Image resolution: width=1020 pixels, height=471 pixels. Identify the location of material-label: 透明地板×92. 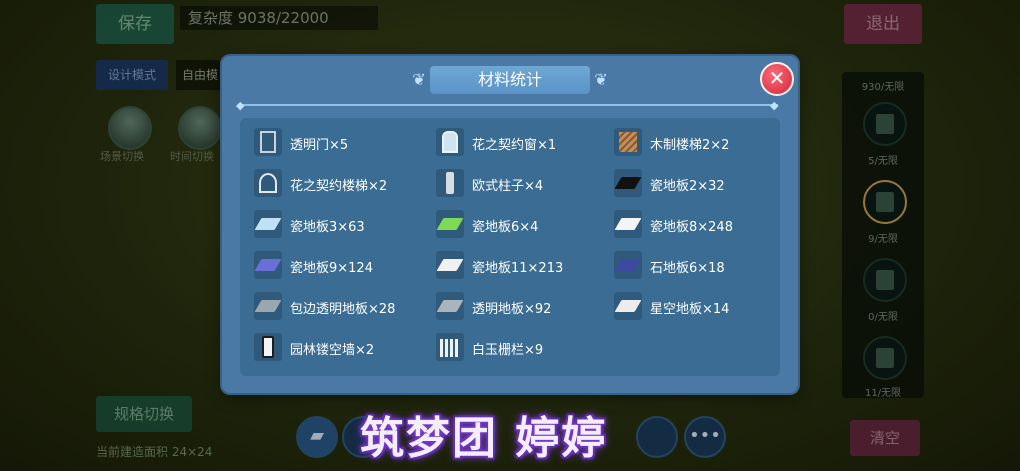
(512, 309).